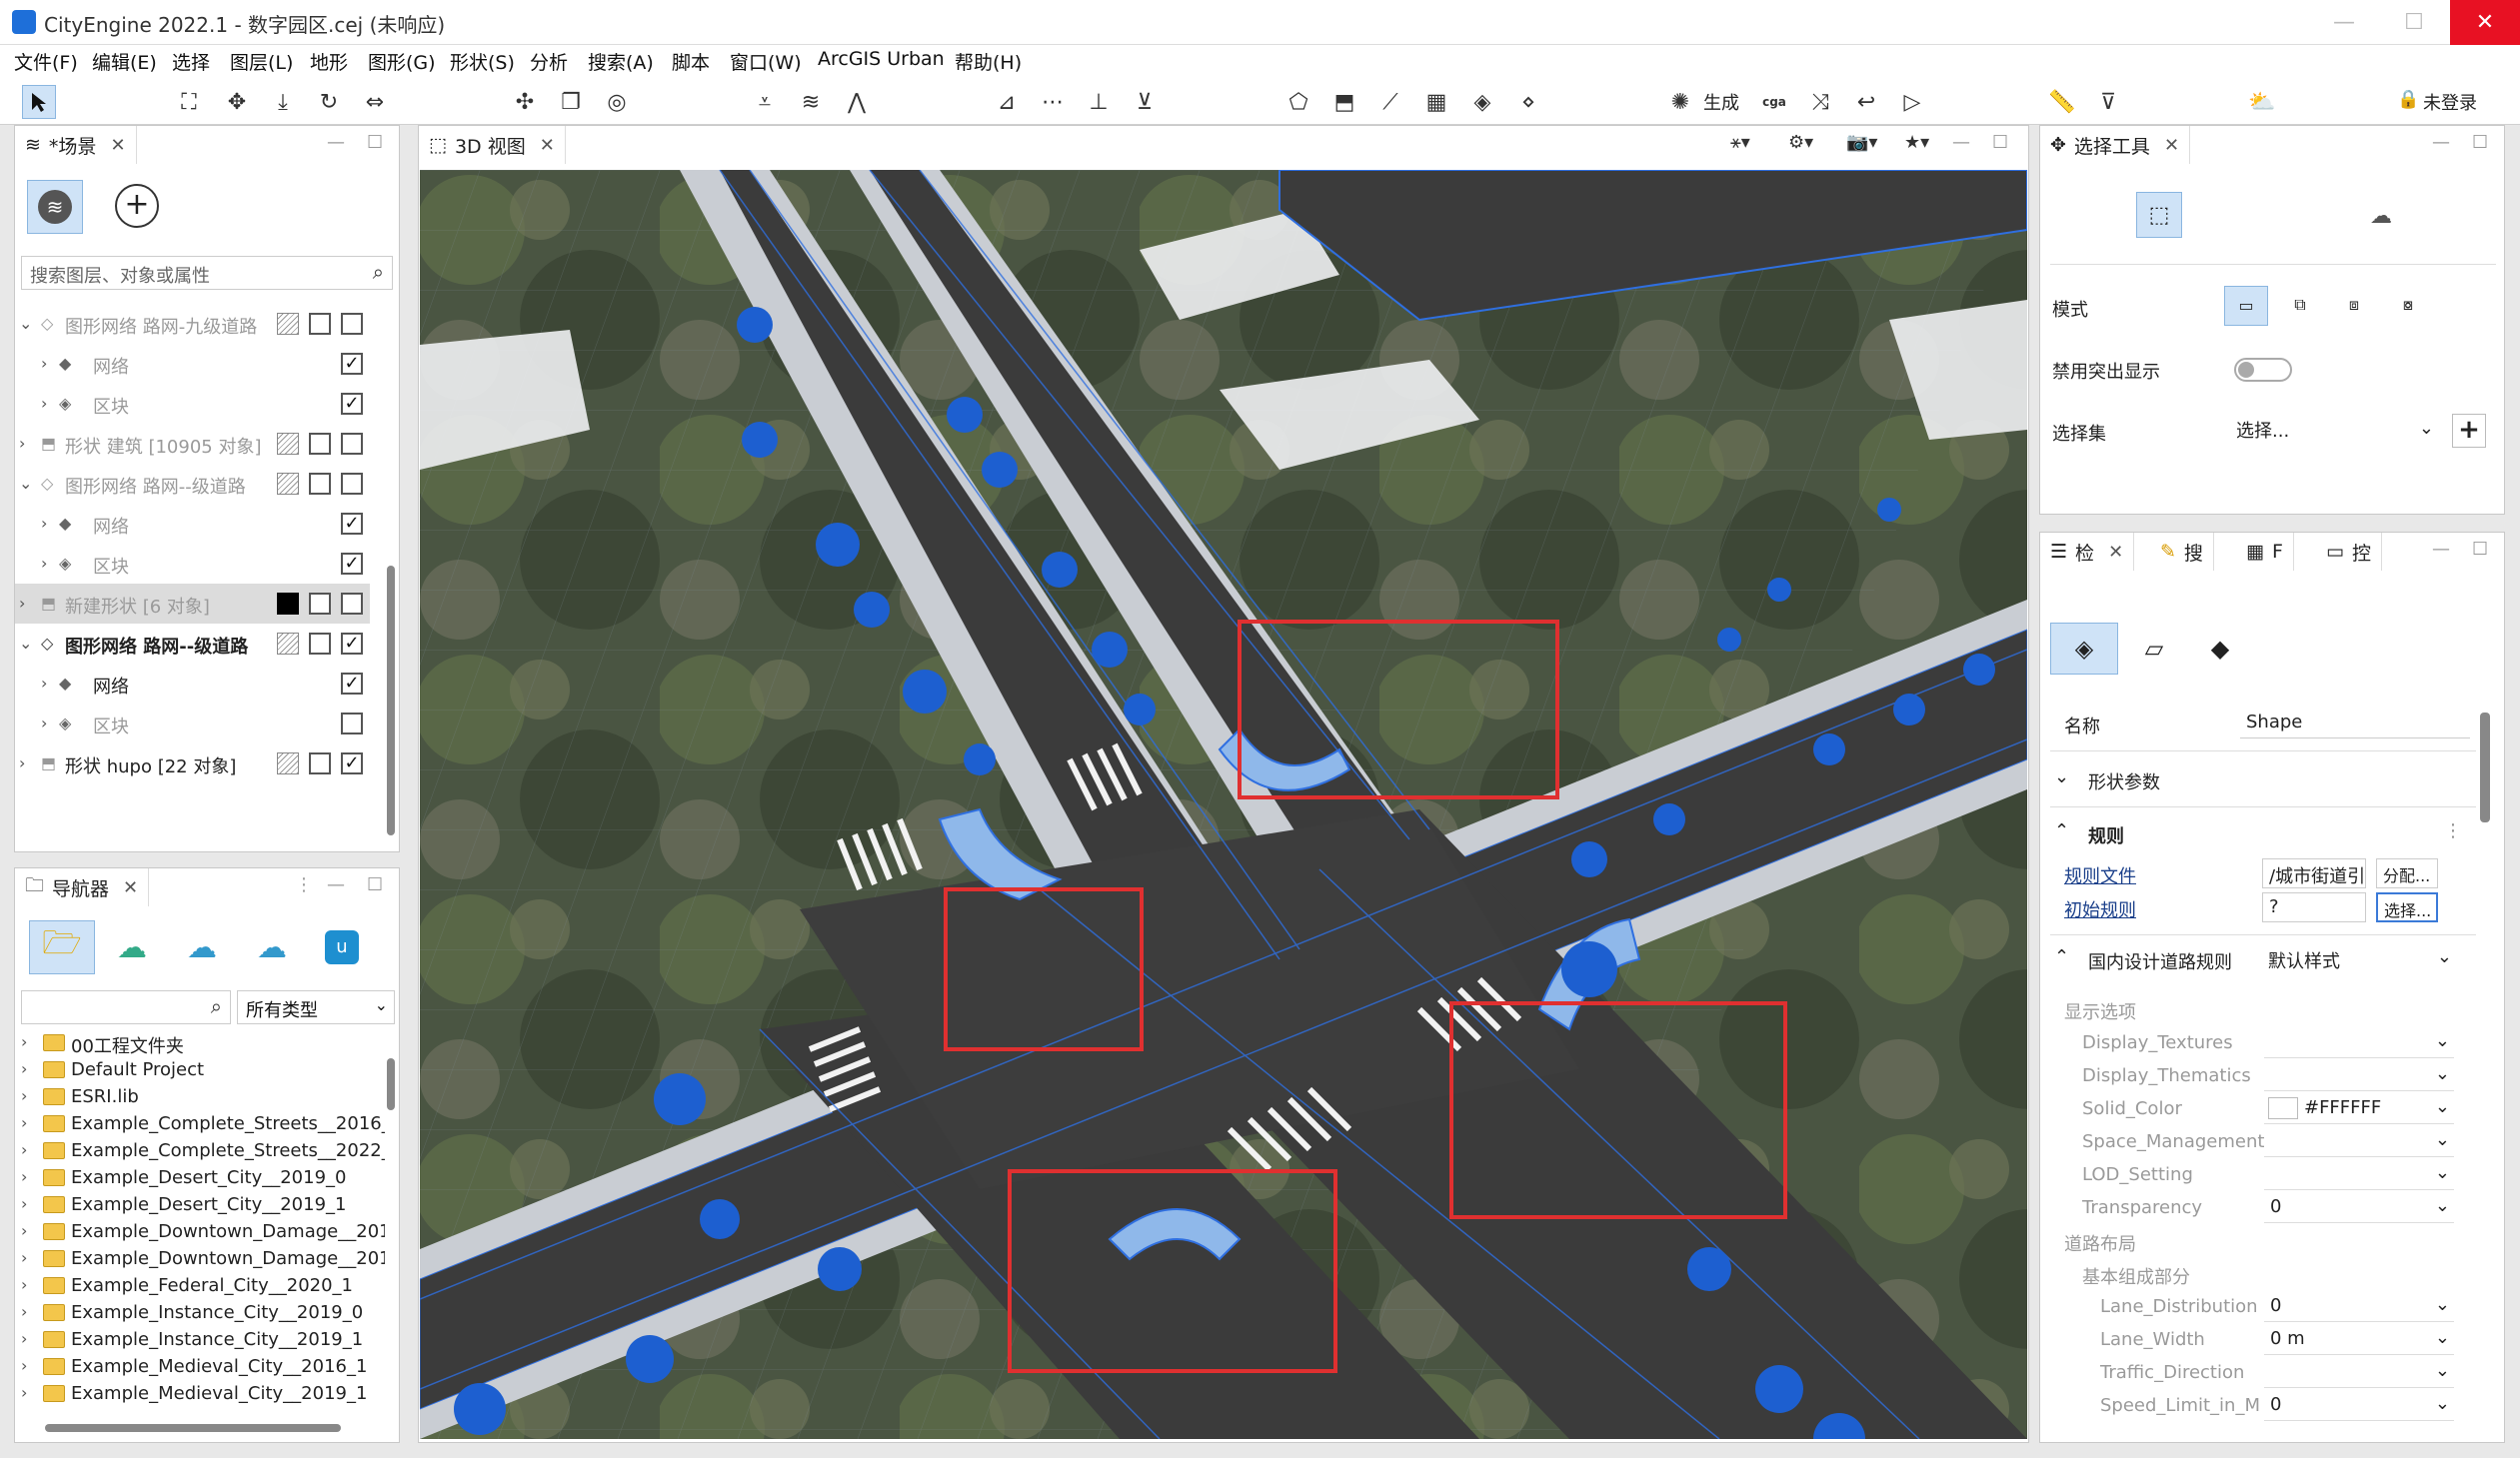  What do you see at coordinates (2100, 909) in the screenshot?
I see `start-rule-link: 初始规则` at bounding box center [2100, 909].